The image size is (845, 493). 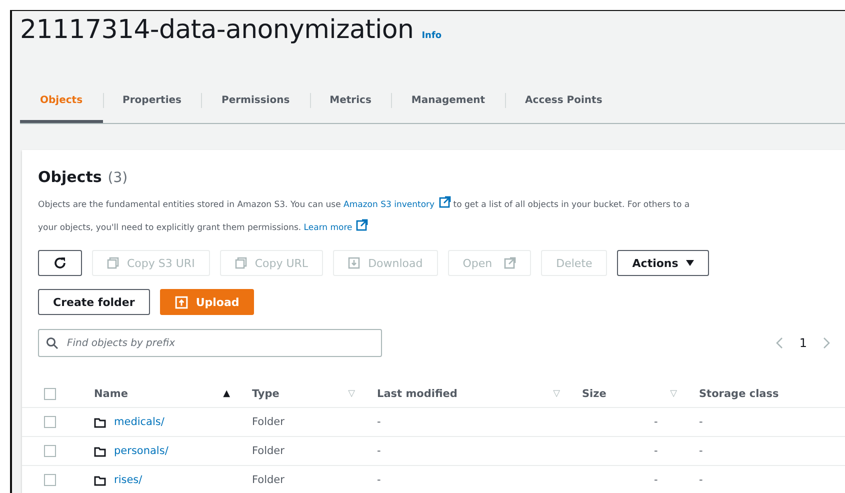 I want to click on upload-icon, so click(x=181, y=302).